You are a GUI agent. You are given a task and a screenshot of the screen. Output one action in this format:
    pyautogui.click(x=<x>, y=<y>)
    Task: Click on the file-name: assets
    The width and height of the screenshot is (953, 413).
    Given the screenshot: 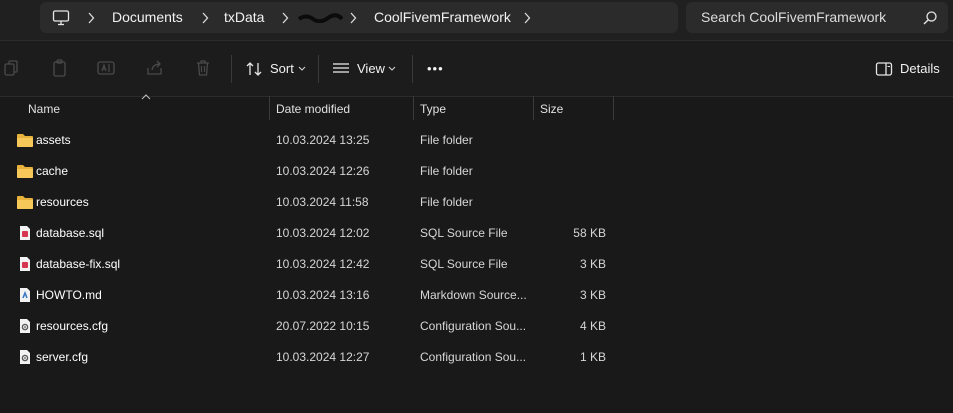 What is the action you would take?
    pyautogui.click(x=53, y=140)
    